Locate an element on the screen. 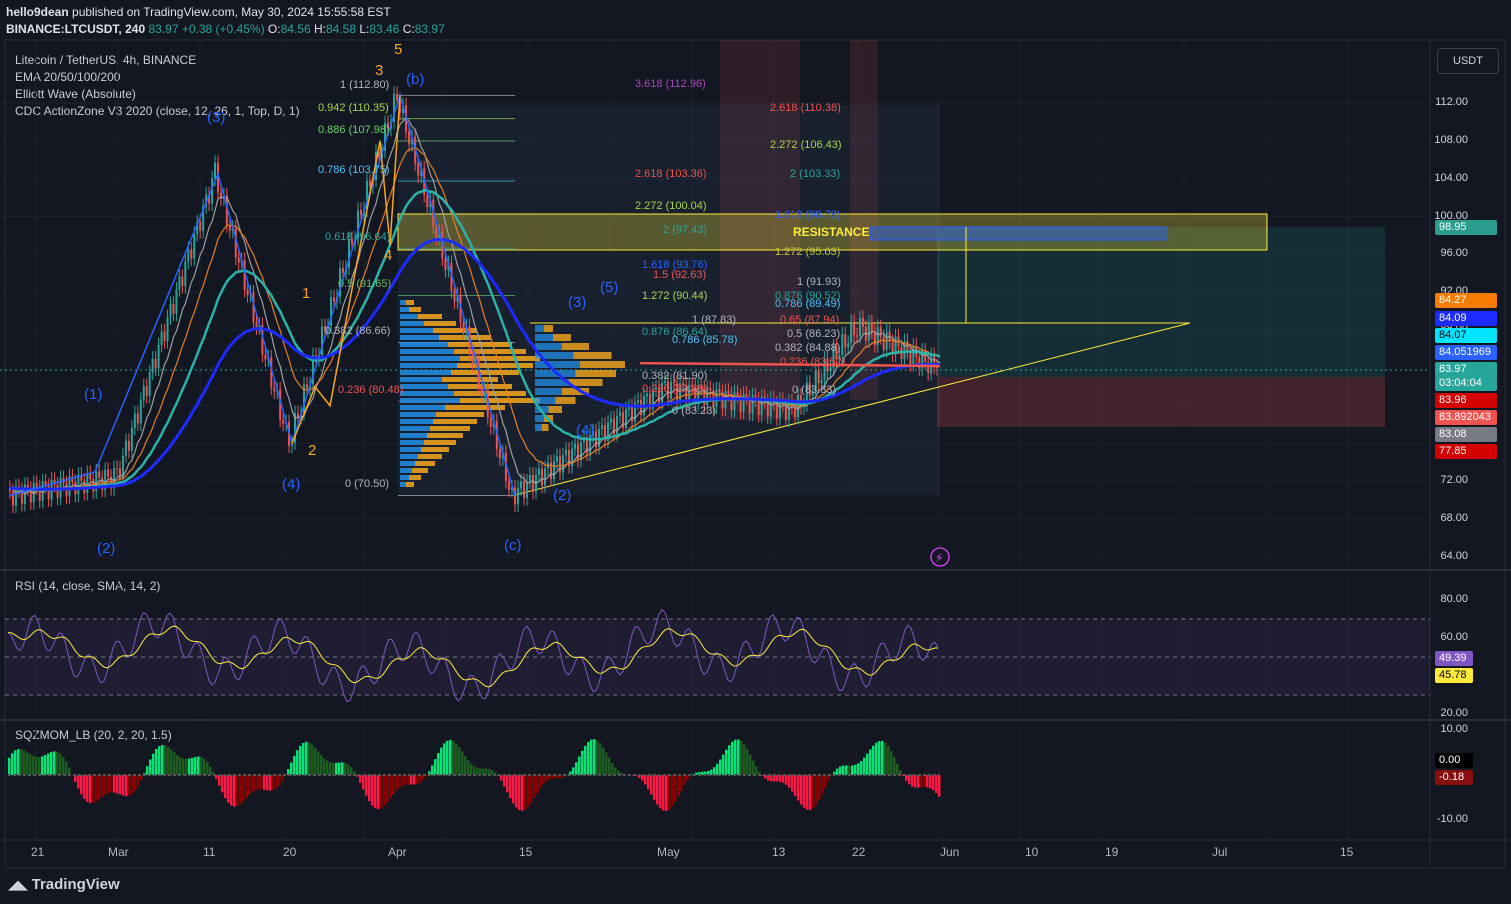 The height and width of the screenshot is (904, 1511). lightning-glyph: ⚡ is located at coordinates (939, 558).